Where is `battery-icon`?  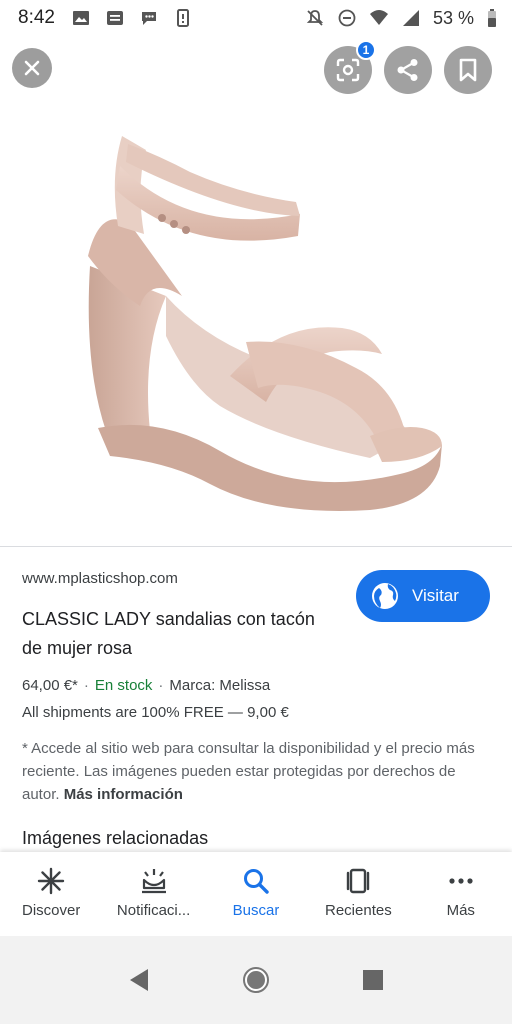
battery-icon is located at coordinates (492, 18).